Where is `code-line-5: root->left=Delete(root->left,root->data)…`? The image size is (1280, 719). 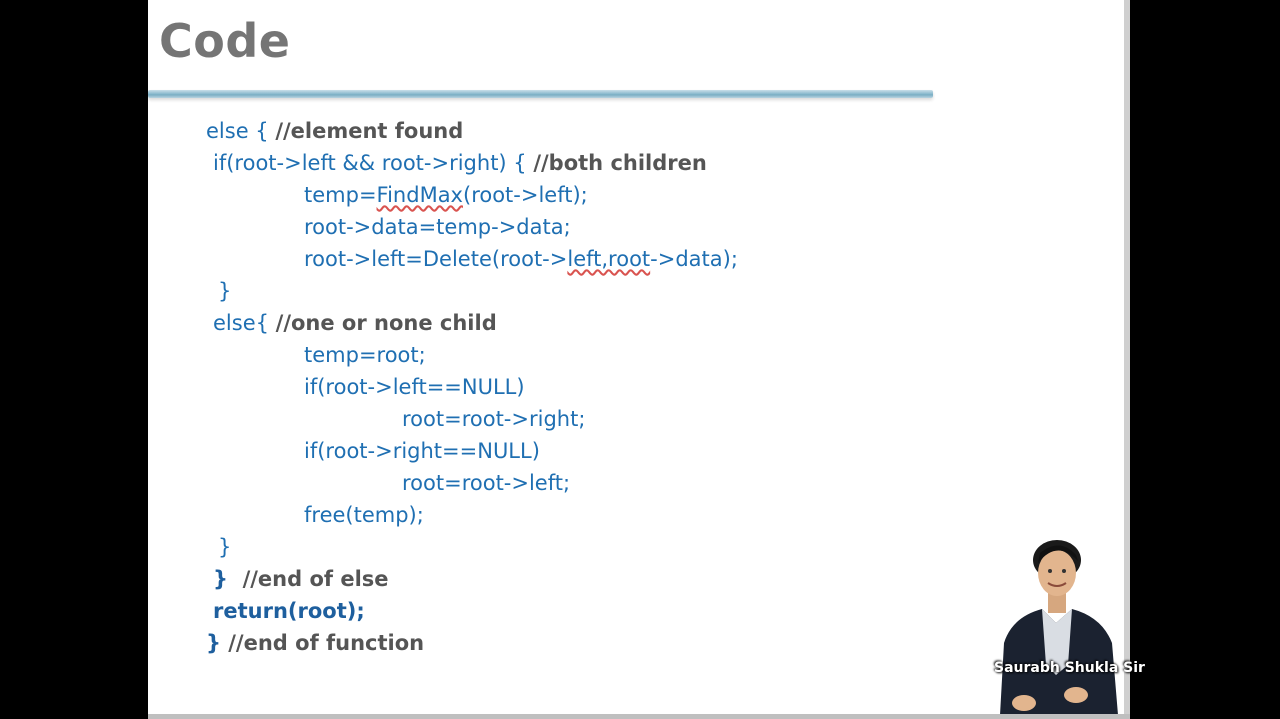
code-line-5: root->left=Delete(root->left,root->data)… is located at coordinates (521, 259).